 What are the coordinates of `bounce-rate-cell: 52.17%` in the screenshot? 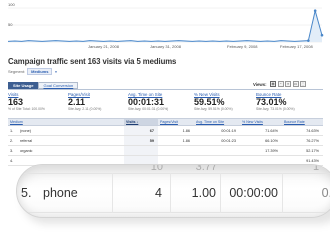 It's located at (312, 151).